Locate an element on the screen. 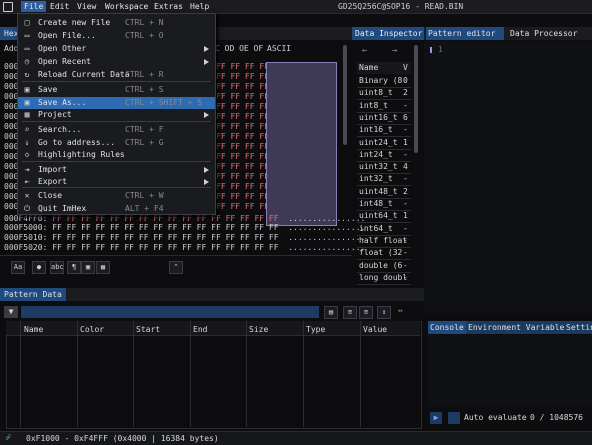  map-icon: ▣ is located at coordinates (88, 267).